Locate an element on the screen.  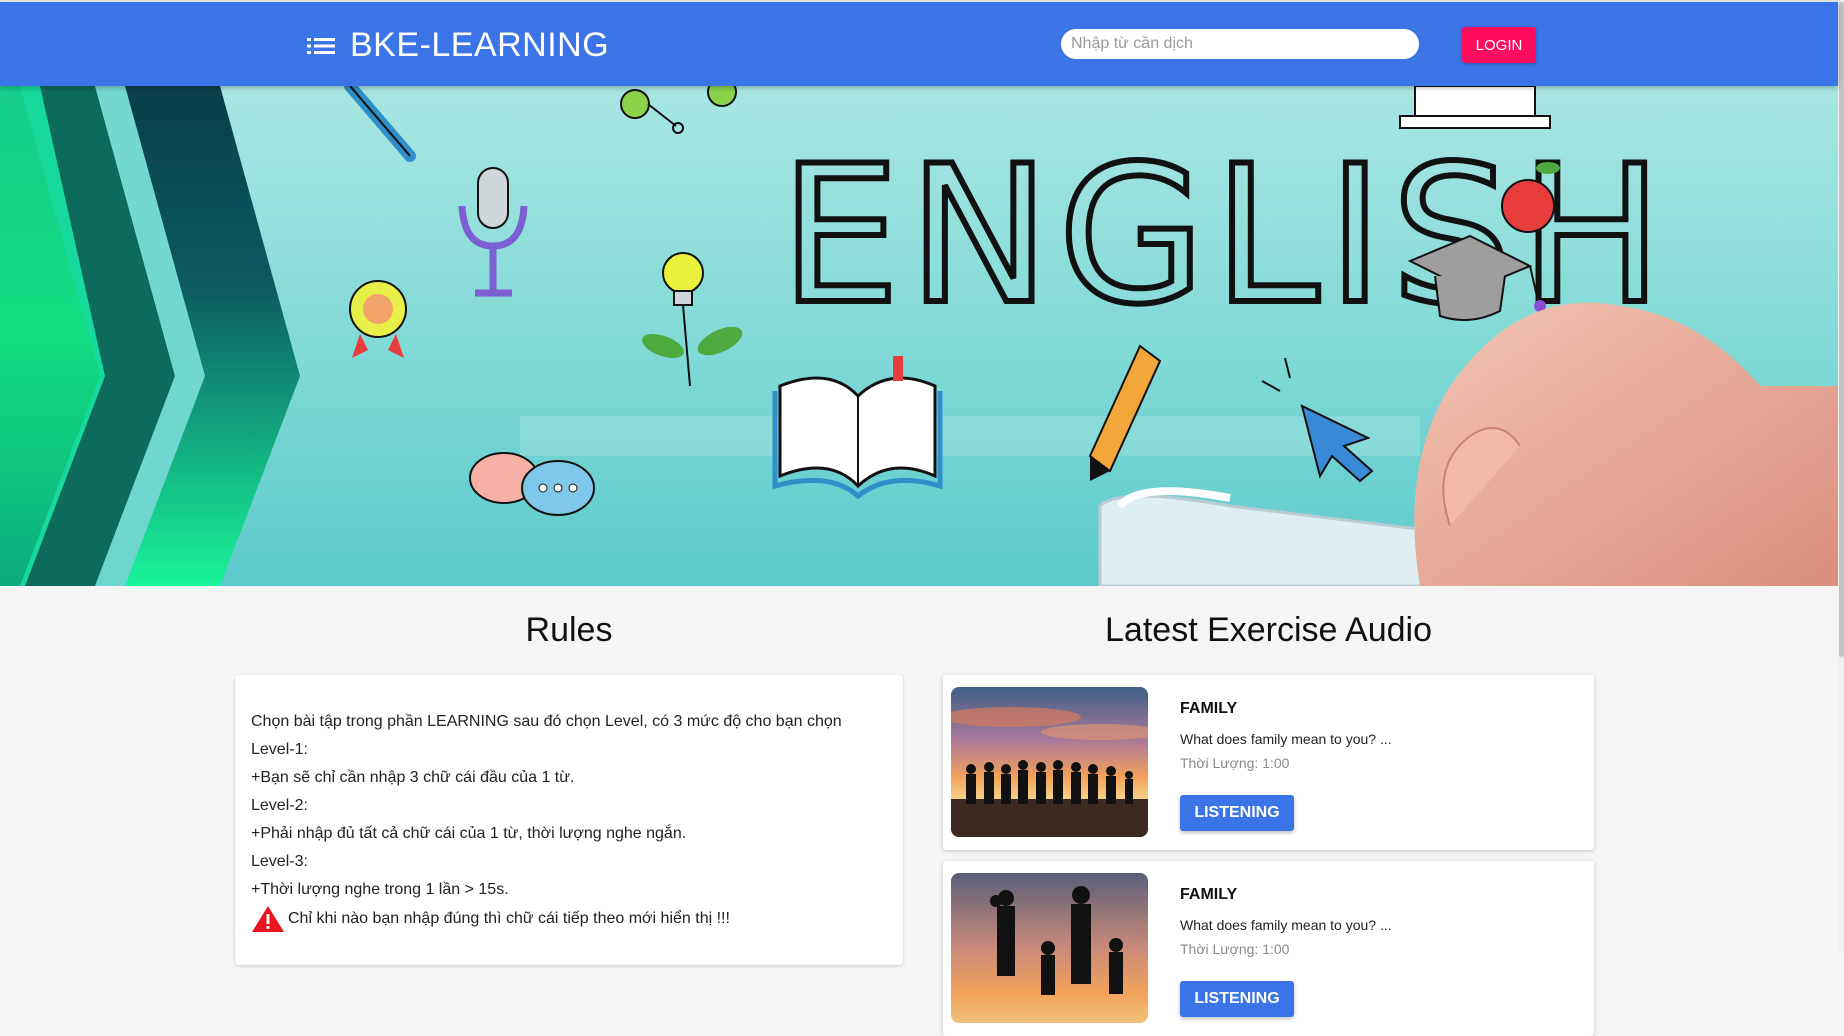
page-scrollbar is located at coordinates (1841, 476).